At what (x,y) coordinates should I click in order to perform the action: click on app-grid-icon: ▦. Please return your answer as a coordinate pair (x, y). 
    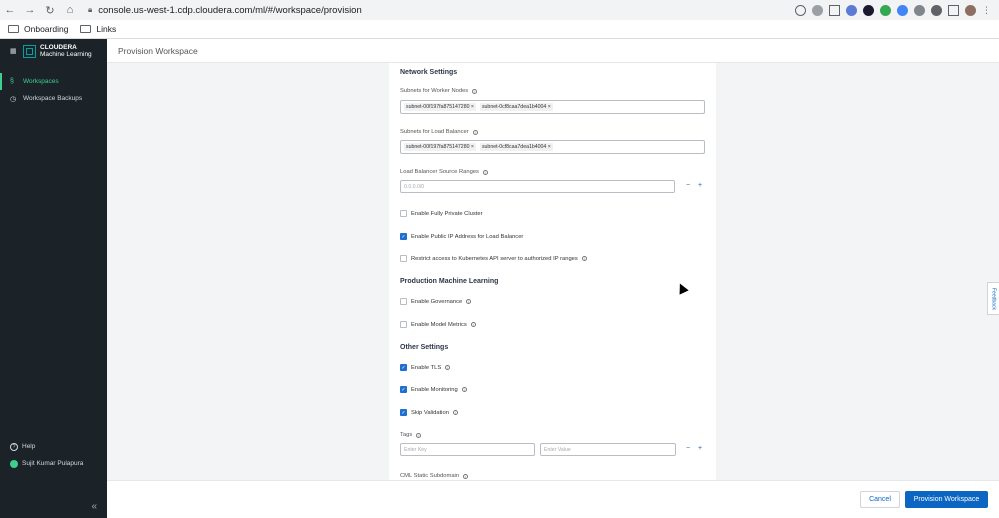
    Looking at the image, I should click on (13, 51).